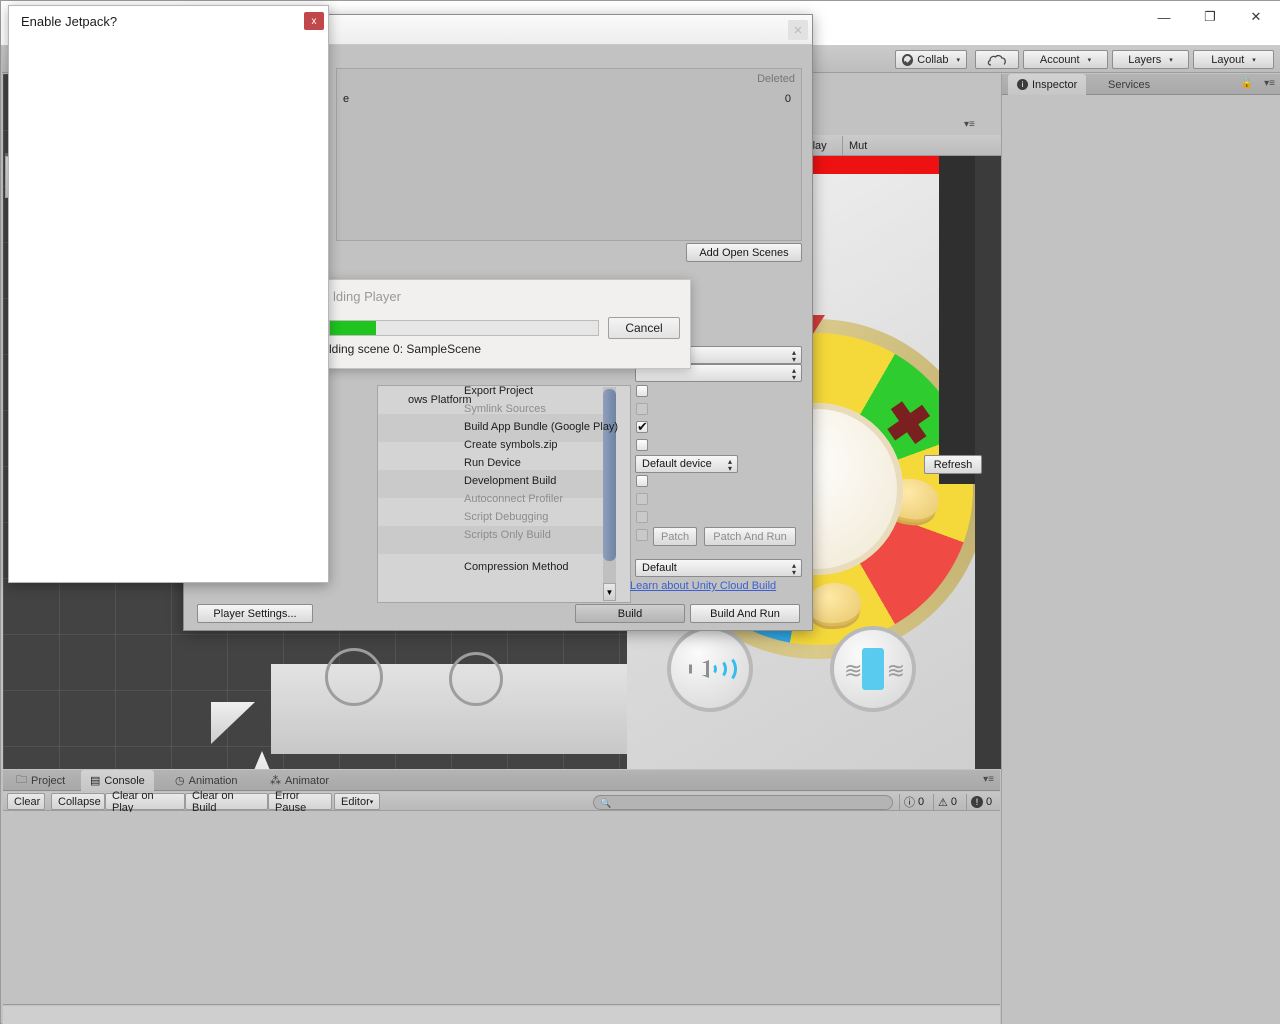 The height and width of the screenshot is (1024, 1280). What do you see at coordinates (675, 536) in the screenshot?
I see `patch-button: Patch` at bounding box center [675, 536].